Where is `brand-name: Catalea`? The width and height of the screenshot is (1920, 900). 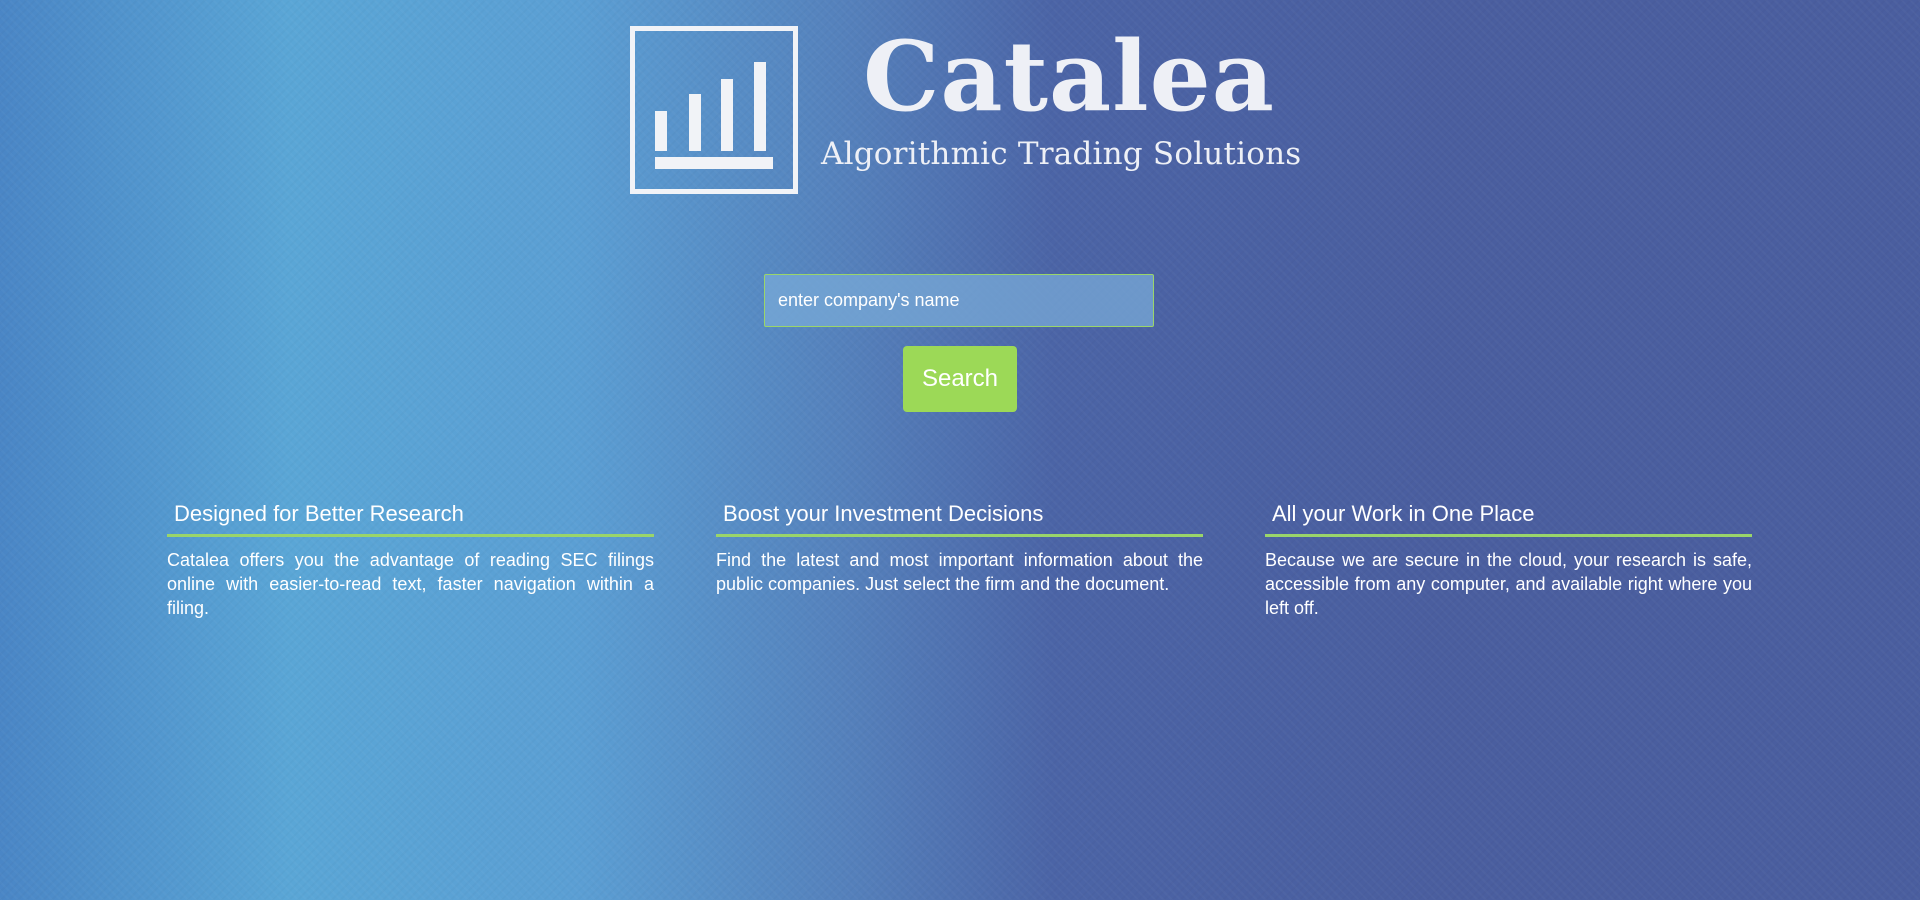 brand-name: Catalea is located at coordinates (1069, 76).